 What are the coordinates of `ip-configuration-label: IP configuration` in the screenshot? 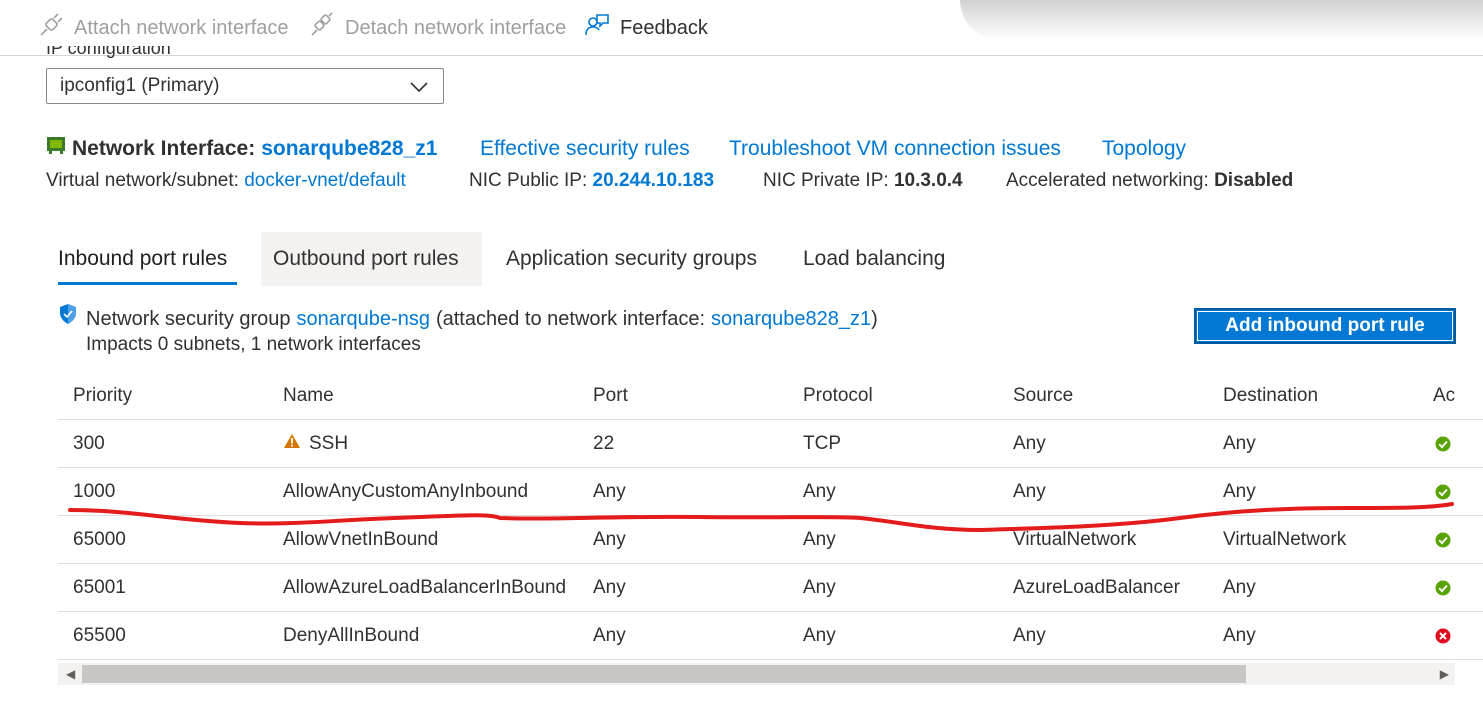 It's located at (108, 52).